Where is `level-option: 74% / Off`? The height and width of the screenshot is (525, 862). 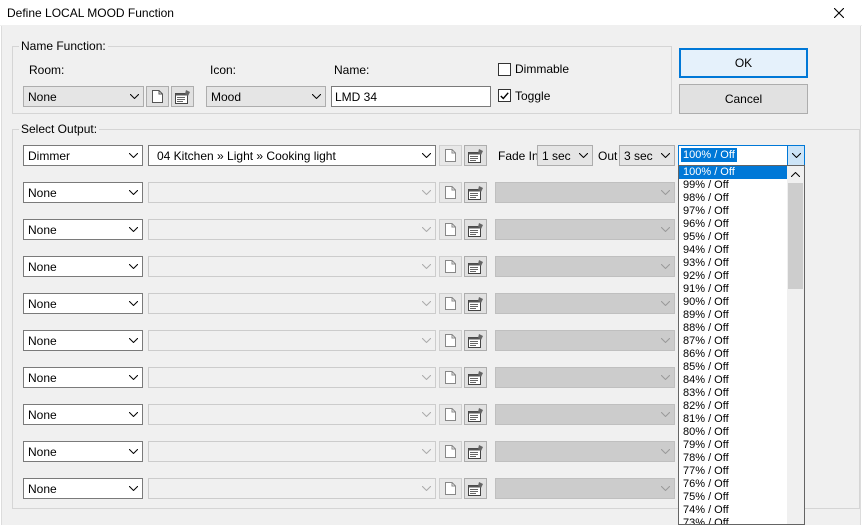 level-option: 74% / Off is located at coordinates (733, 510).